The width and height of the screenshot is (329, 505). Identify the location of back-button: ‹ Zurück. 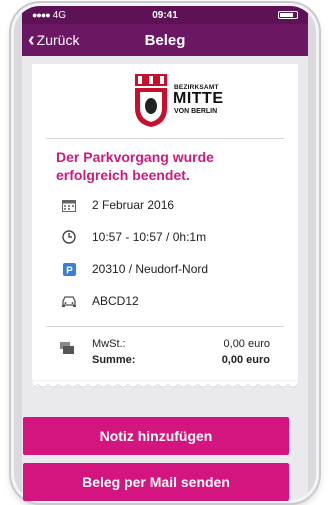
(50, 40).